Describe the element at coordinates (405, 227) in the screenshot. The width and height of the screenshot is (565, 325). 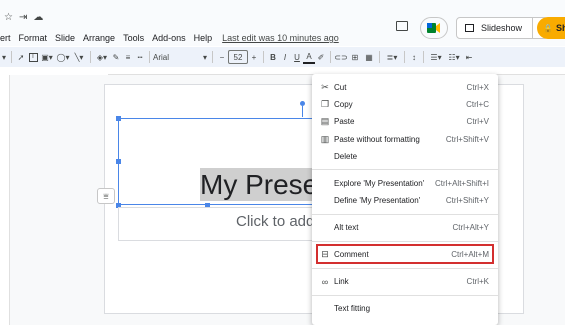
I see `menu-item-alt-text: Alt text Ctrl+Alt+Y` at that location.